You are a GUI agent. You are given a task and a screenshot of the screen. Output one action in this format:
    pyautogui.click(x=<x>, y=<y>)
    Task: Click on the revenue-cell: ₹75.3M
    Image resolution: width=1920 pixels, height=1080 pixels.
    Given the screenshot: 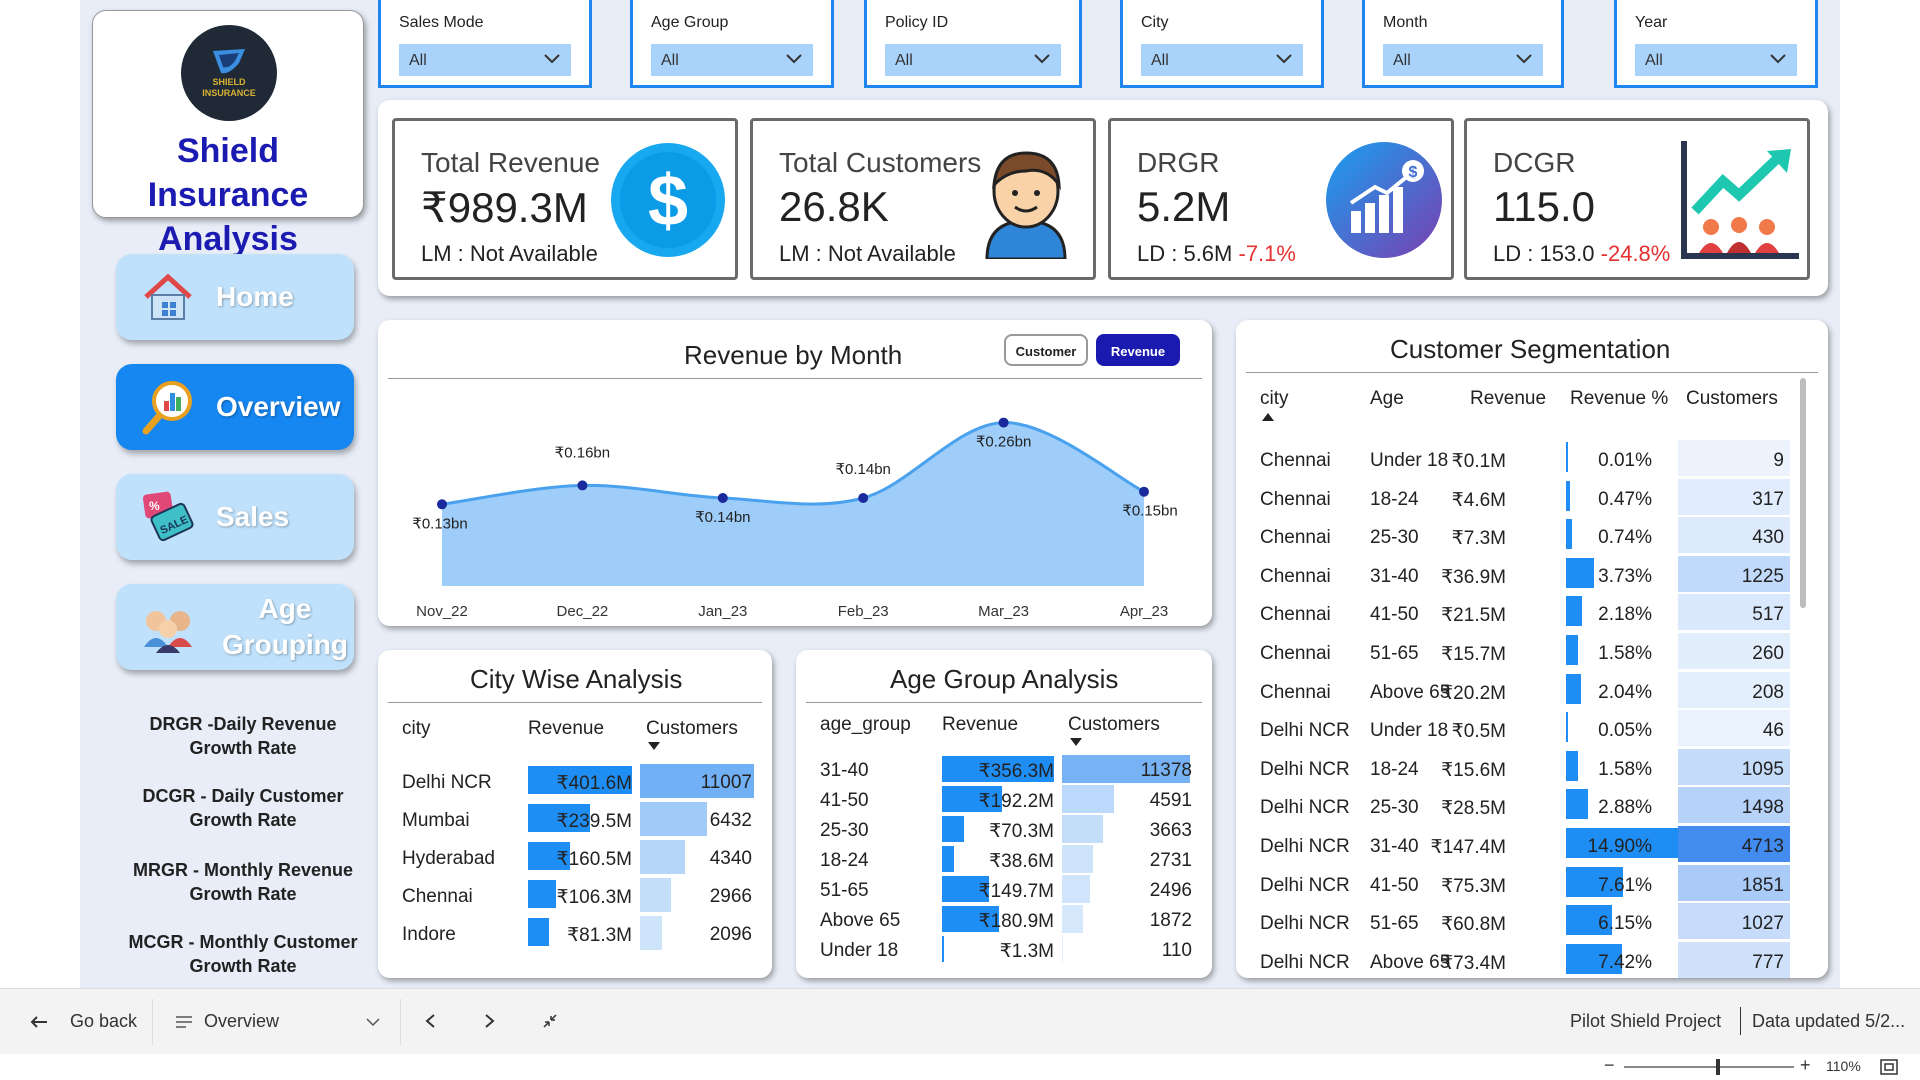 What is the action you would take?
    pyautogui.click(x=1473, y=886)
    